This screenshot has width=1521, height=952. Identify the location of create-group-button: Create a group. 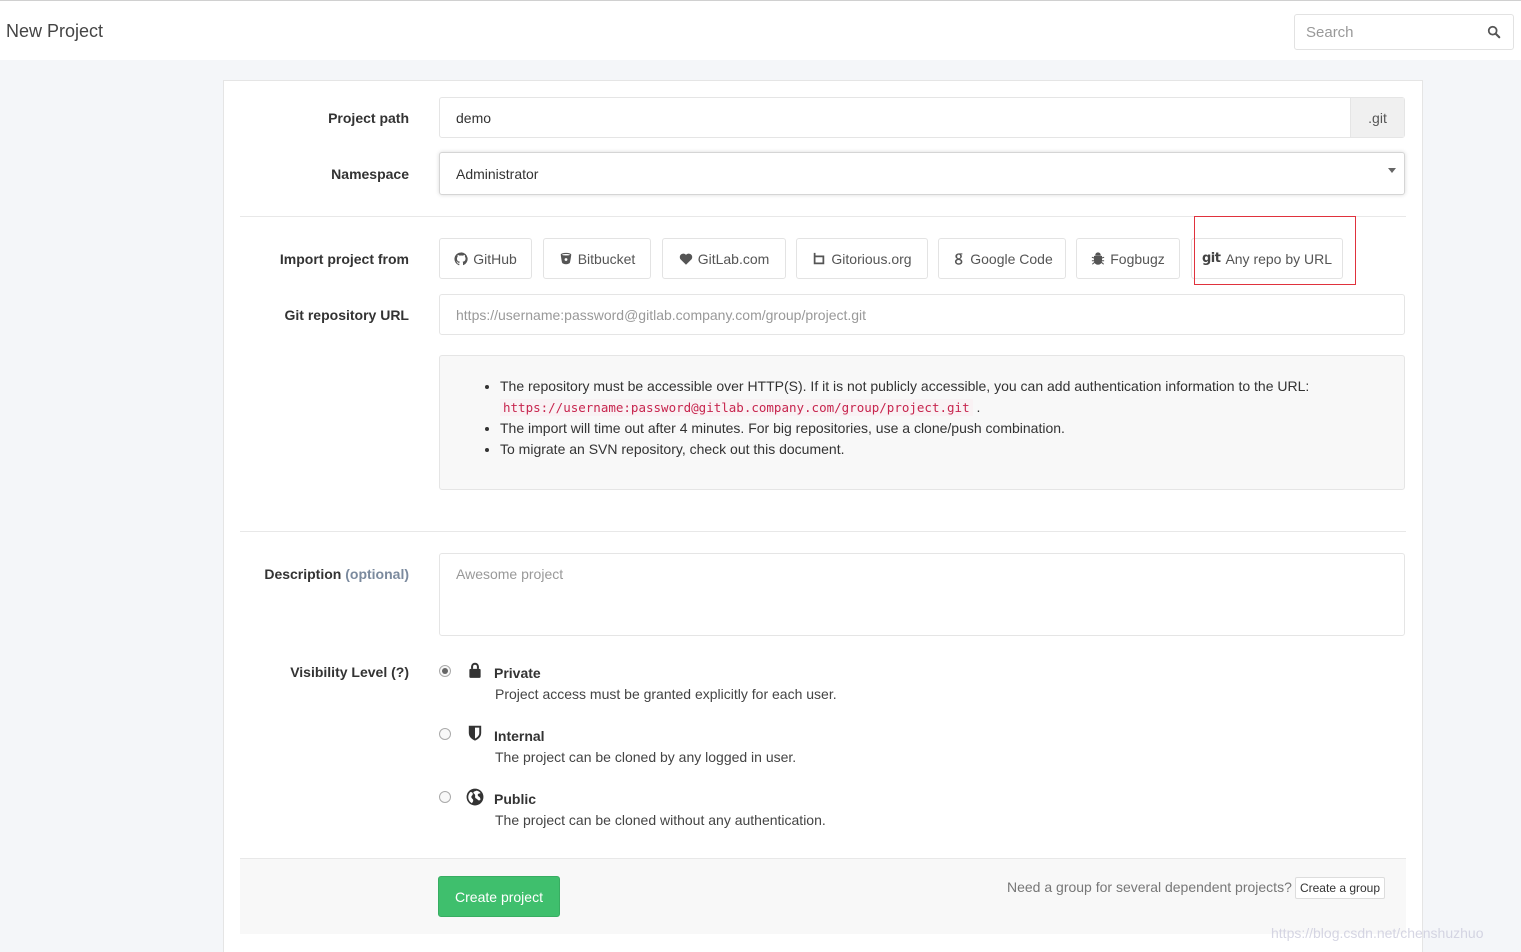
(1340, 888).